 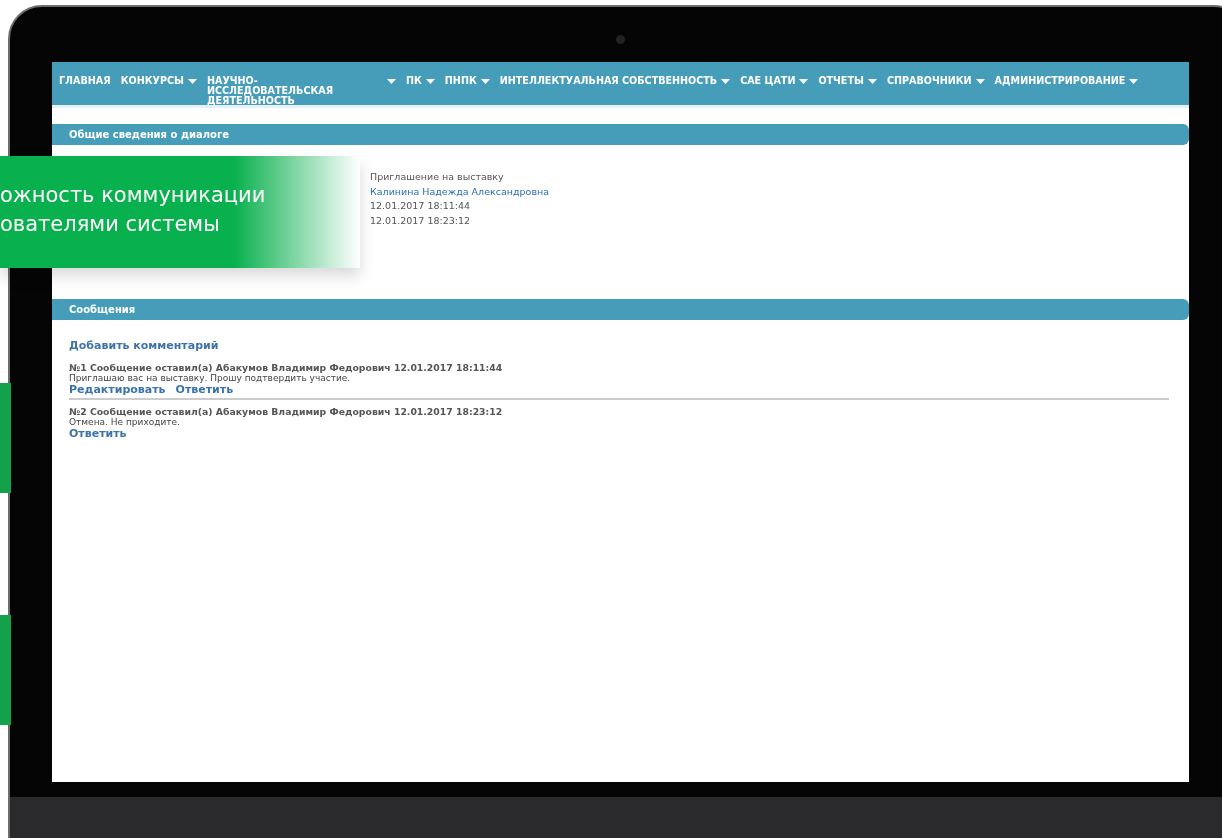 I want to click on section-header: Общие сведения о диалоге, so click(x=620, y=134).